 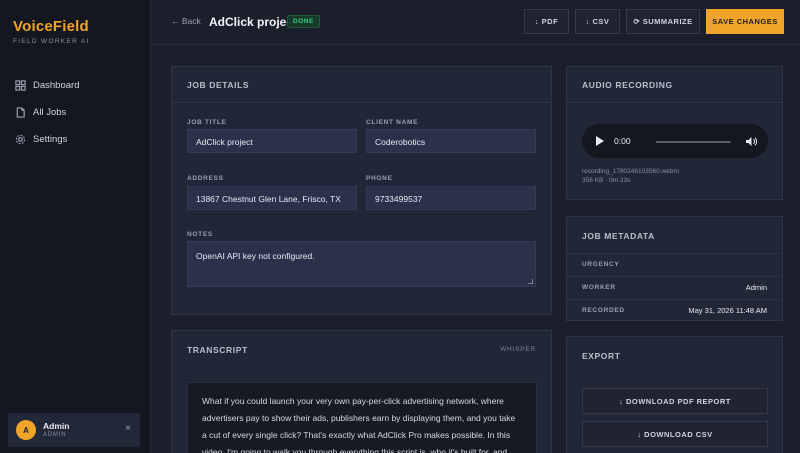 What do you see at coordinates (217, 350) in the screenshot?
I see `panel-title: TRANSCRIPT` at bounding box center [217, 350].